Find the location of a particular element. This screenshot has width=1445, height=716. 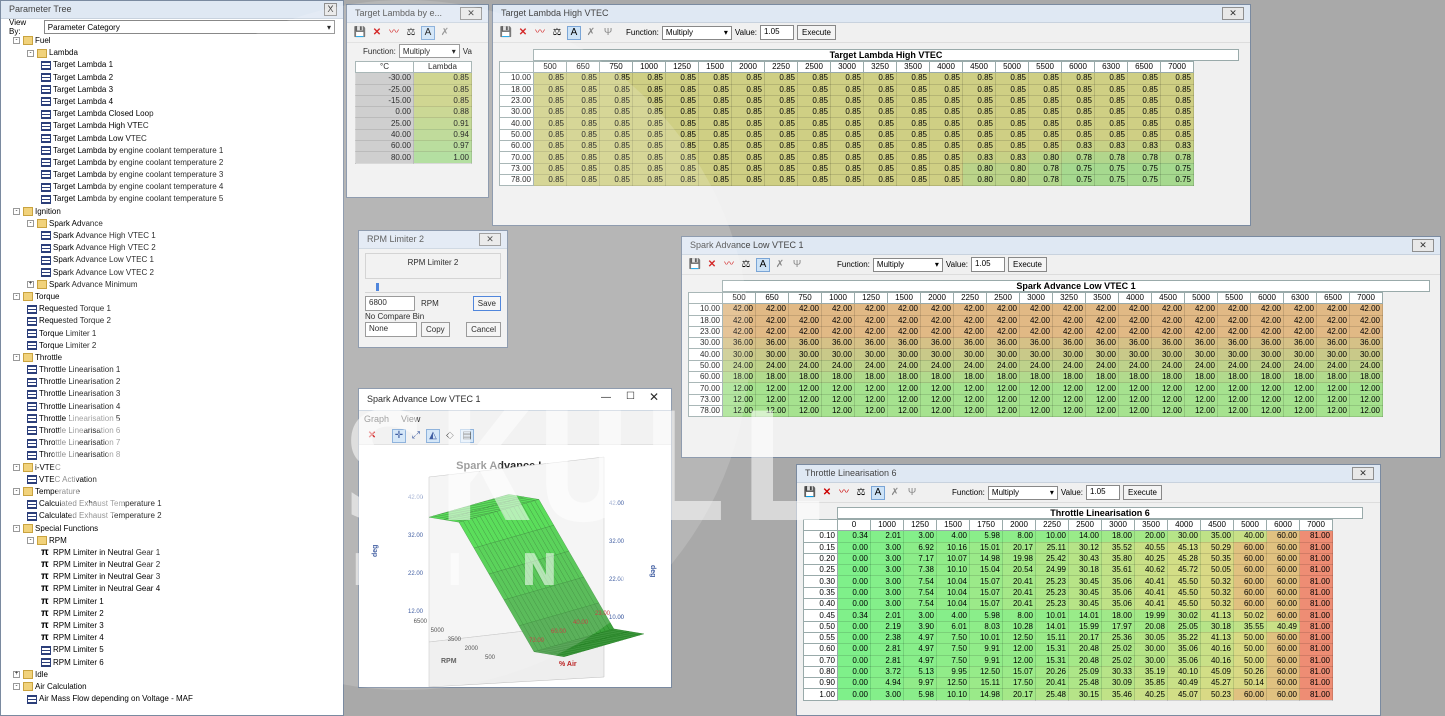

tree-item: VTEC Activation is located at coordinates (178, 480).